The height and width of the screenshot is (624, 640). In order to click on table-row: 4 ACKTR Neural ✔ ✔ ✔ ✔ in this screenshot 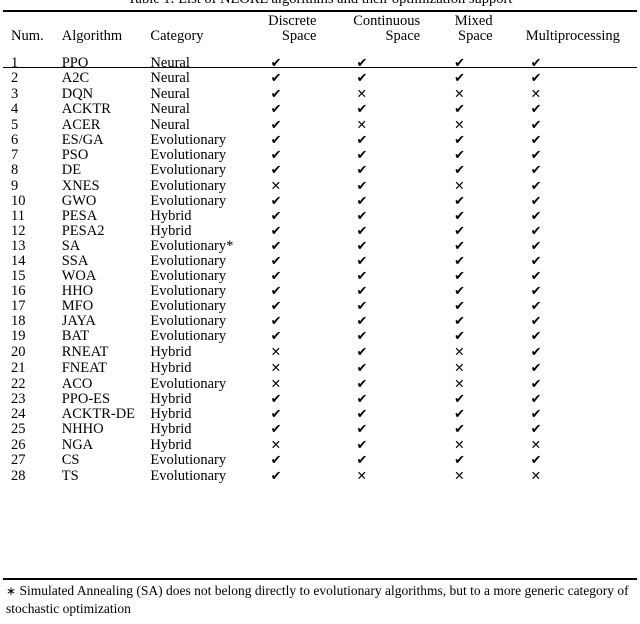, I will do `click(320, 109)`.